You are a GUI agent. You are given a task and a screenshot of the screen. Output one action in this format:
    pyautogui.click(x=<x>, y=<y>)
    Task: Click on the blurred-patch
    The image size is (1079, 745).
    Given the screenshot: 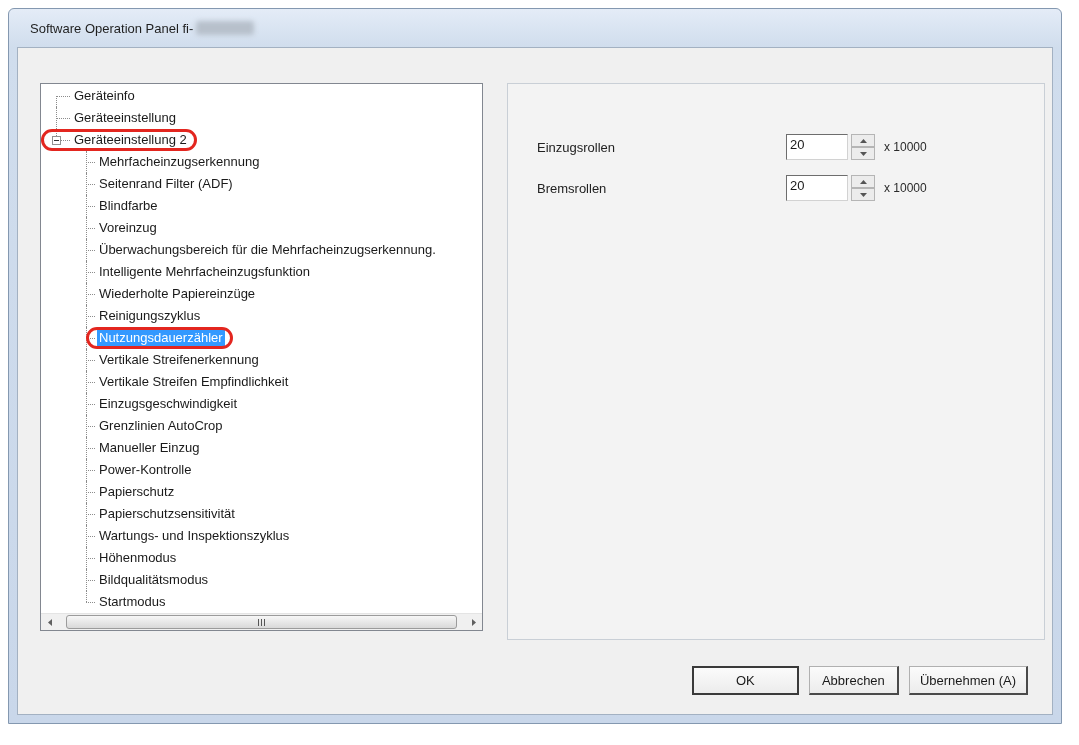 What is the action you would take?
    pyautogui.click(x=225, y=28)
    